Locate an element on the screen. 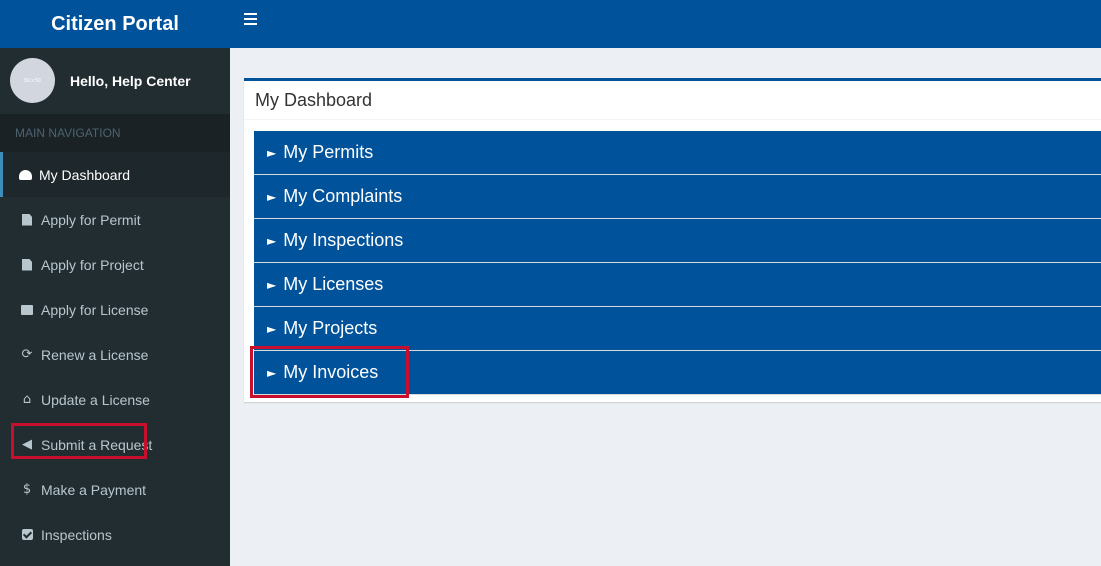 This screenshot has width=1101, height=566. sidebar-item-label: Apply for License is located at coordinates (95, 309).